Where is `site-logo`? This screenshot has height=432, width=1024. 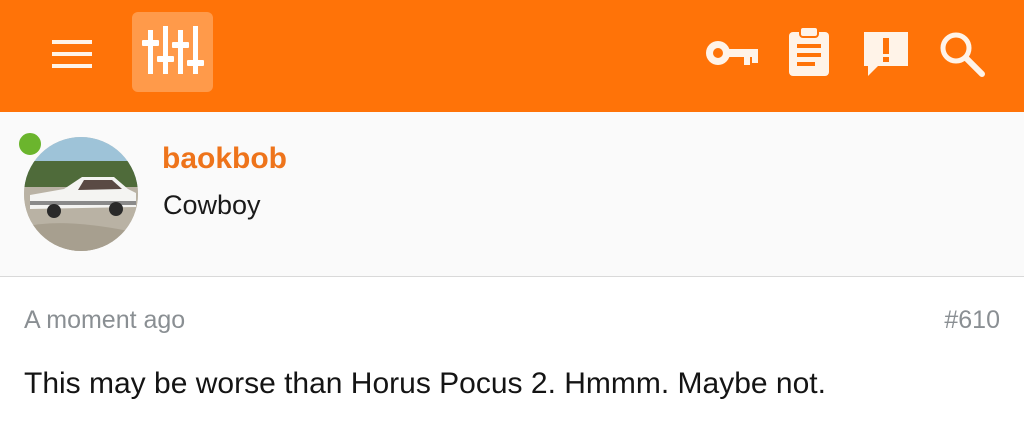
site-logo is located at coordinates (172, 52).